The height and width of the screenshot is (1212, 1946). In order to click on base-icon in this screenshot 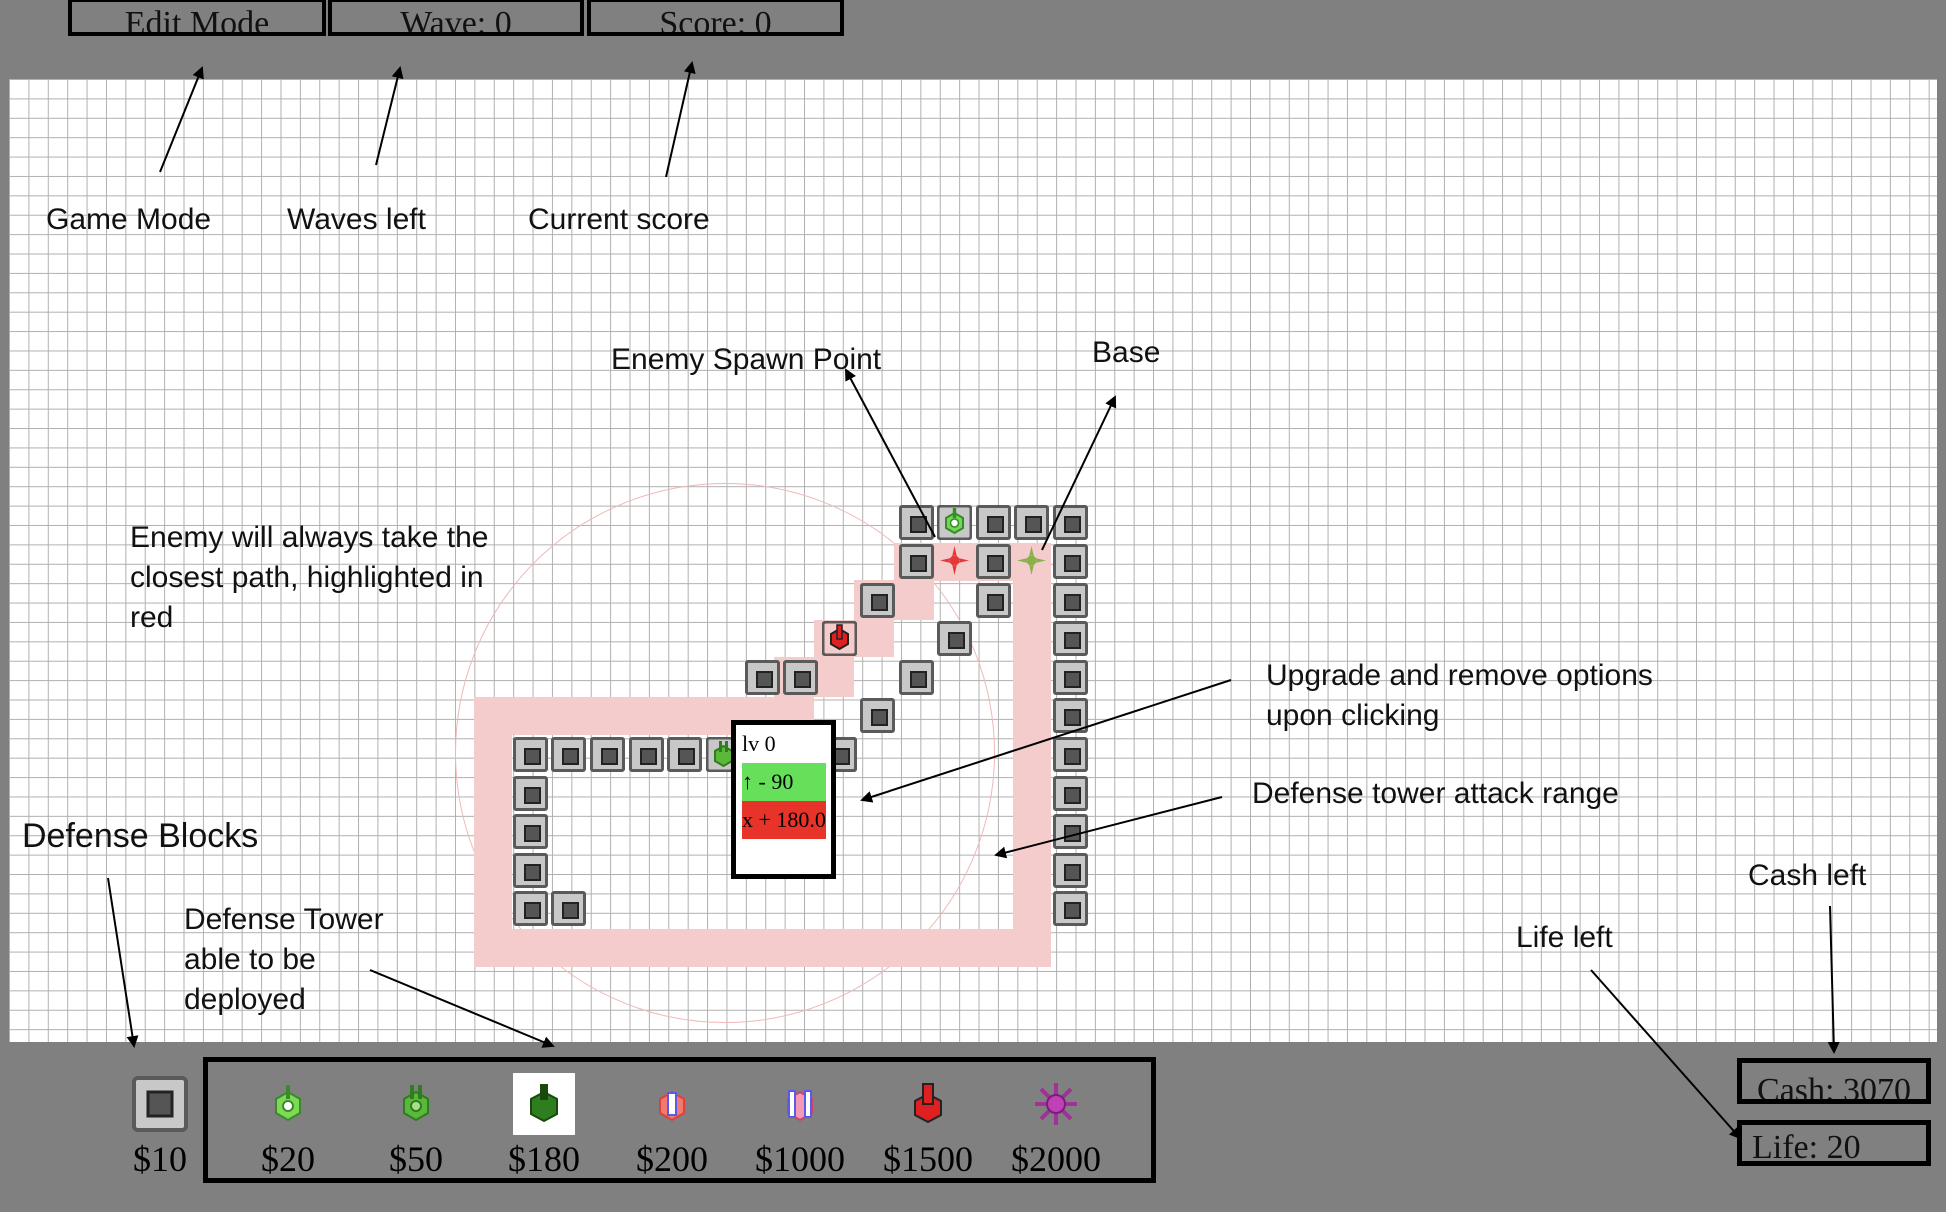, I will do `click(1031, 560)`.